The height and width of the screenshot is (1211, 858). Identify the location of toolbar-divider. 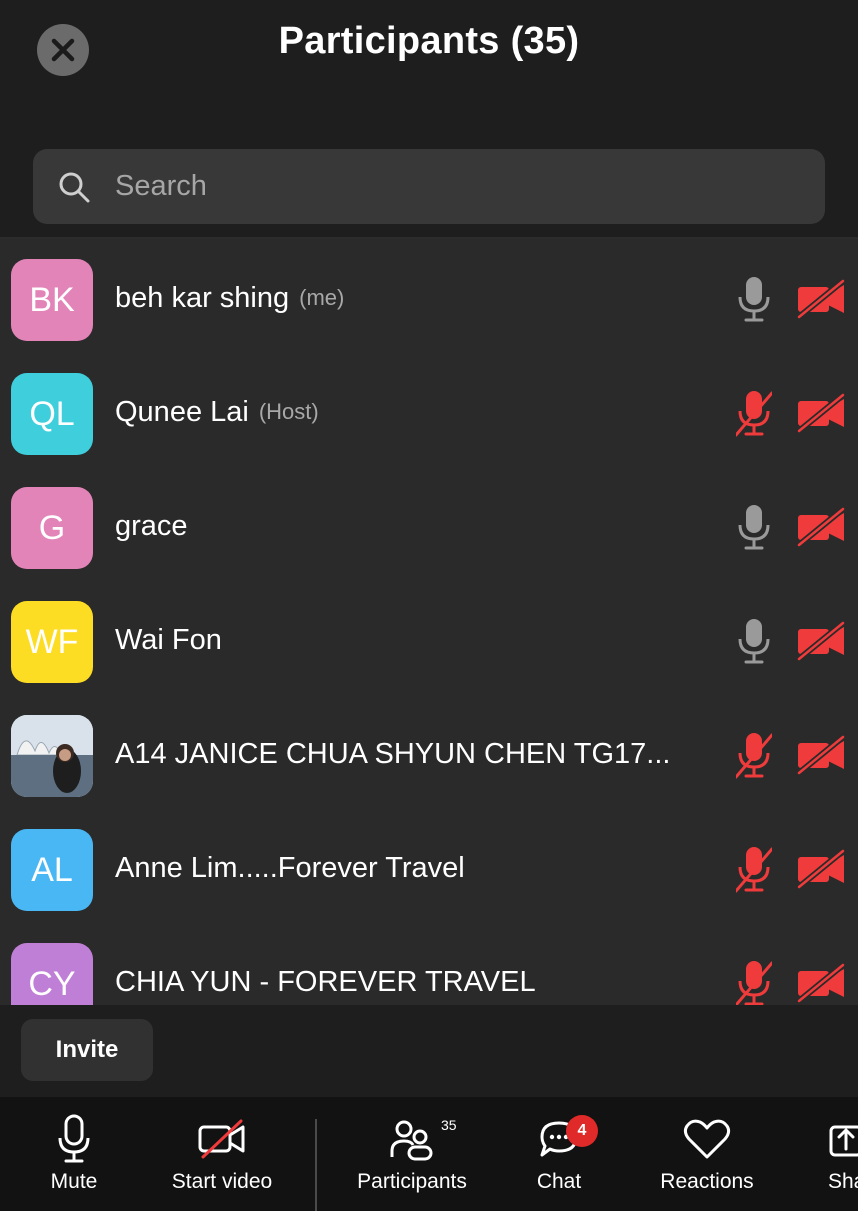
(316, 1165).